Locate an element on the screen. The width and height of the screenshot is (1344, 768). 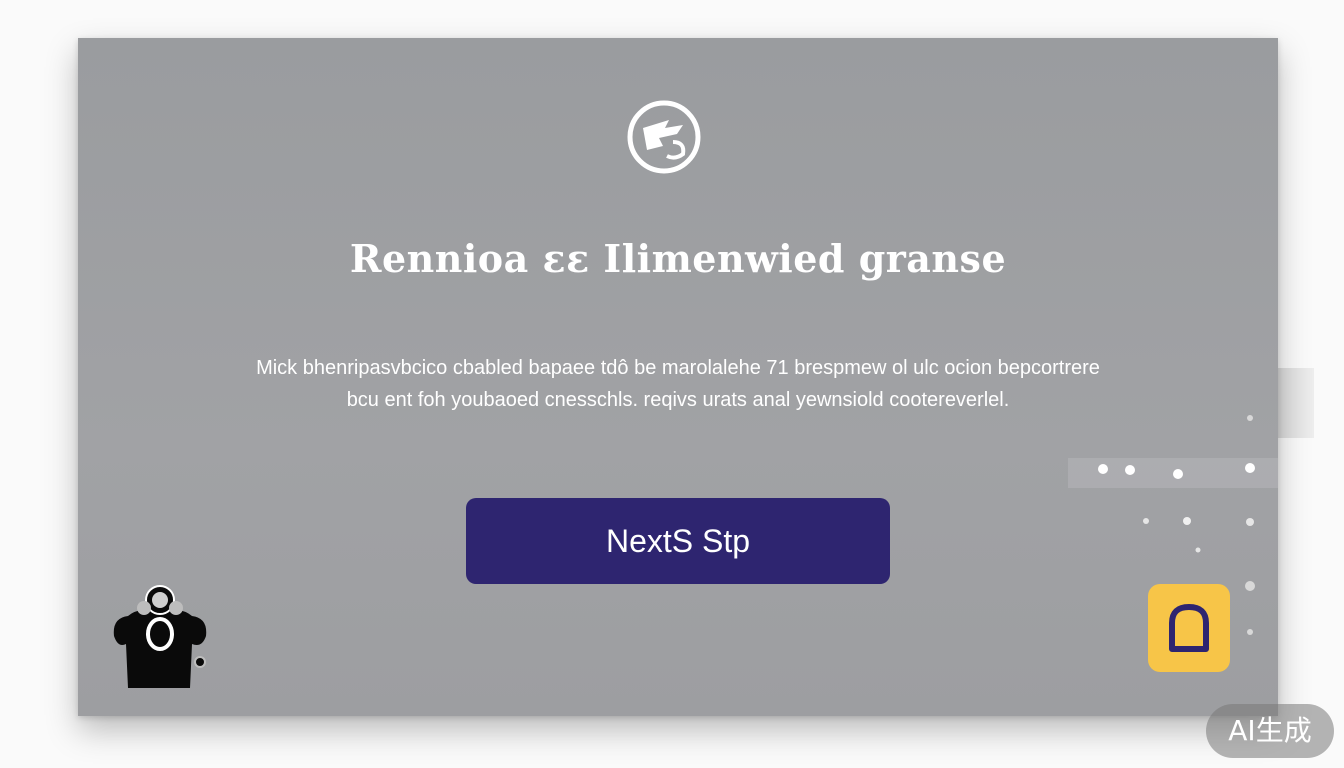
side-shadow-decoration is located at coordinates (1296, 403).